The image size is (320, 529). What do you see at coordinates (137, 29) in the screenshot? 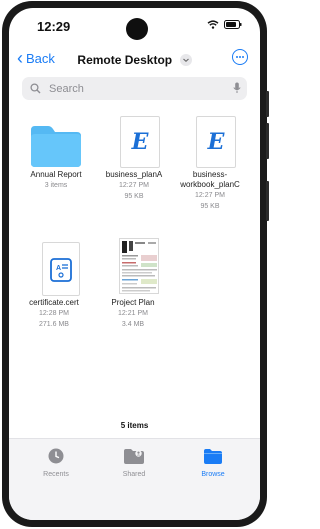
I see `front-camera` at bounding box center [137, 29].